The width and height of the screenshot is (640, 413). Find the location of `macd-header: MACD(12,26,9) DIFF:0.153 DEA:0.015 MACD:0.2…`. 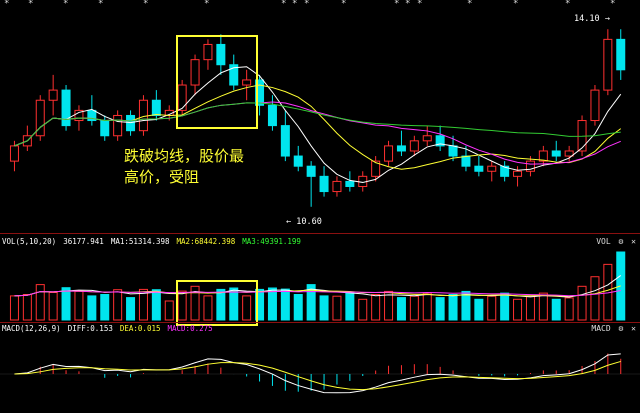

macd-header: MACD(12,26,9) DIFF:0.153 DEA:0.015 MACD:0.2… is located at coordinates (111, 329).